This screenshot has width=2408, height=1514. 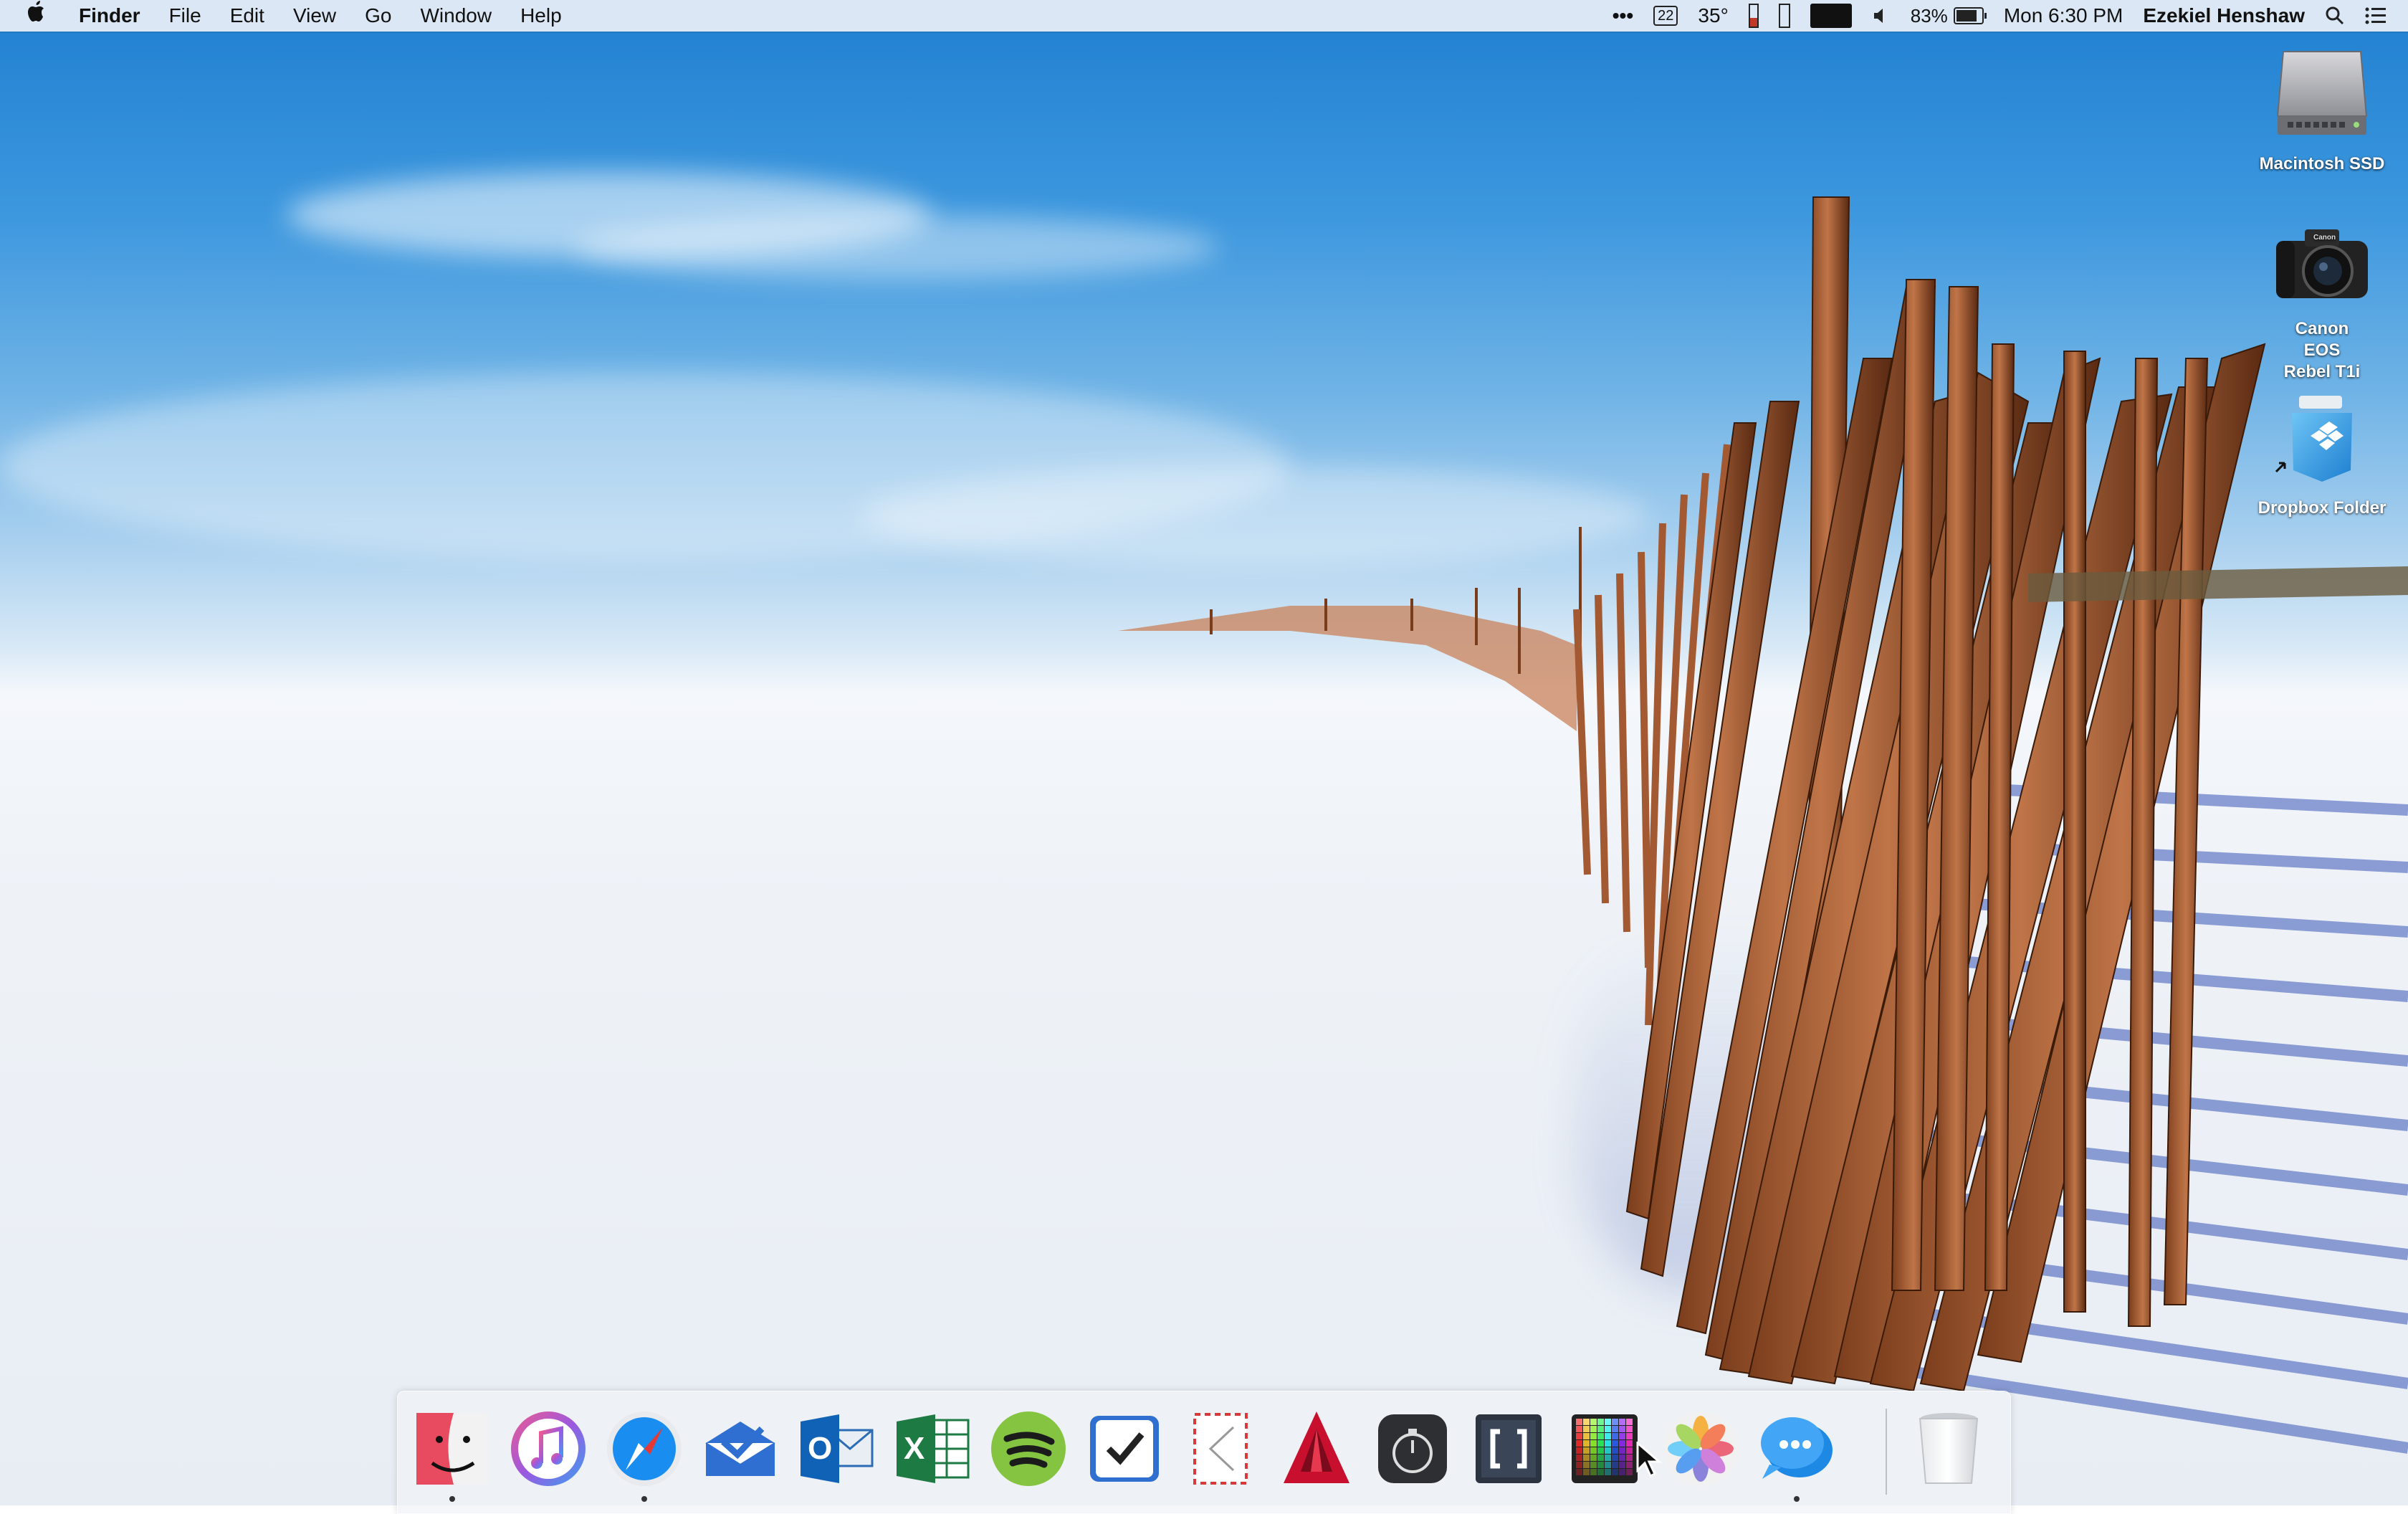 I want to click on safari-running-indicator, so click(x=644, y=1499).